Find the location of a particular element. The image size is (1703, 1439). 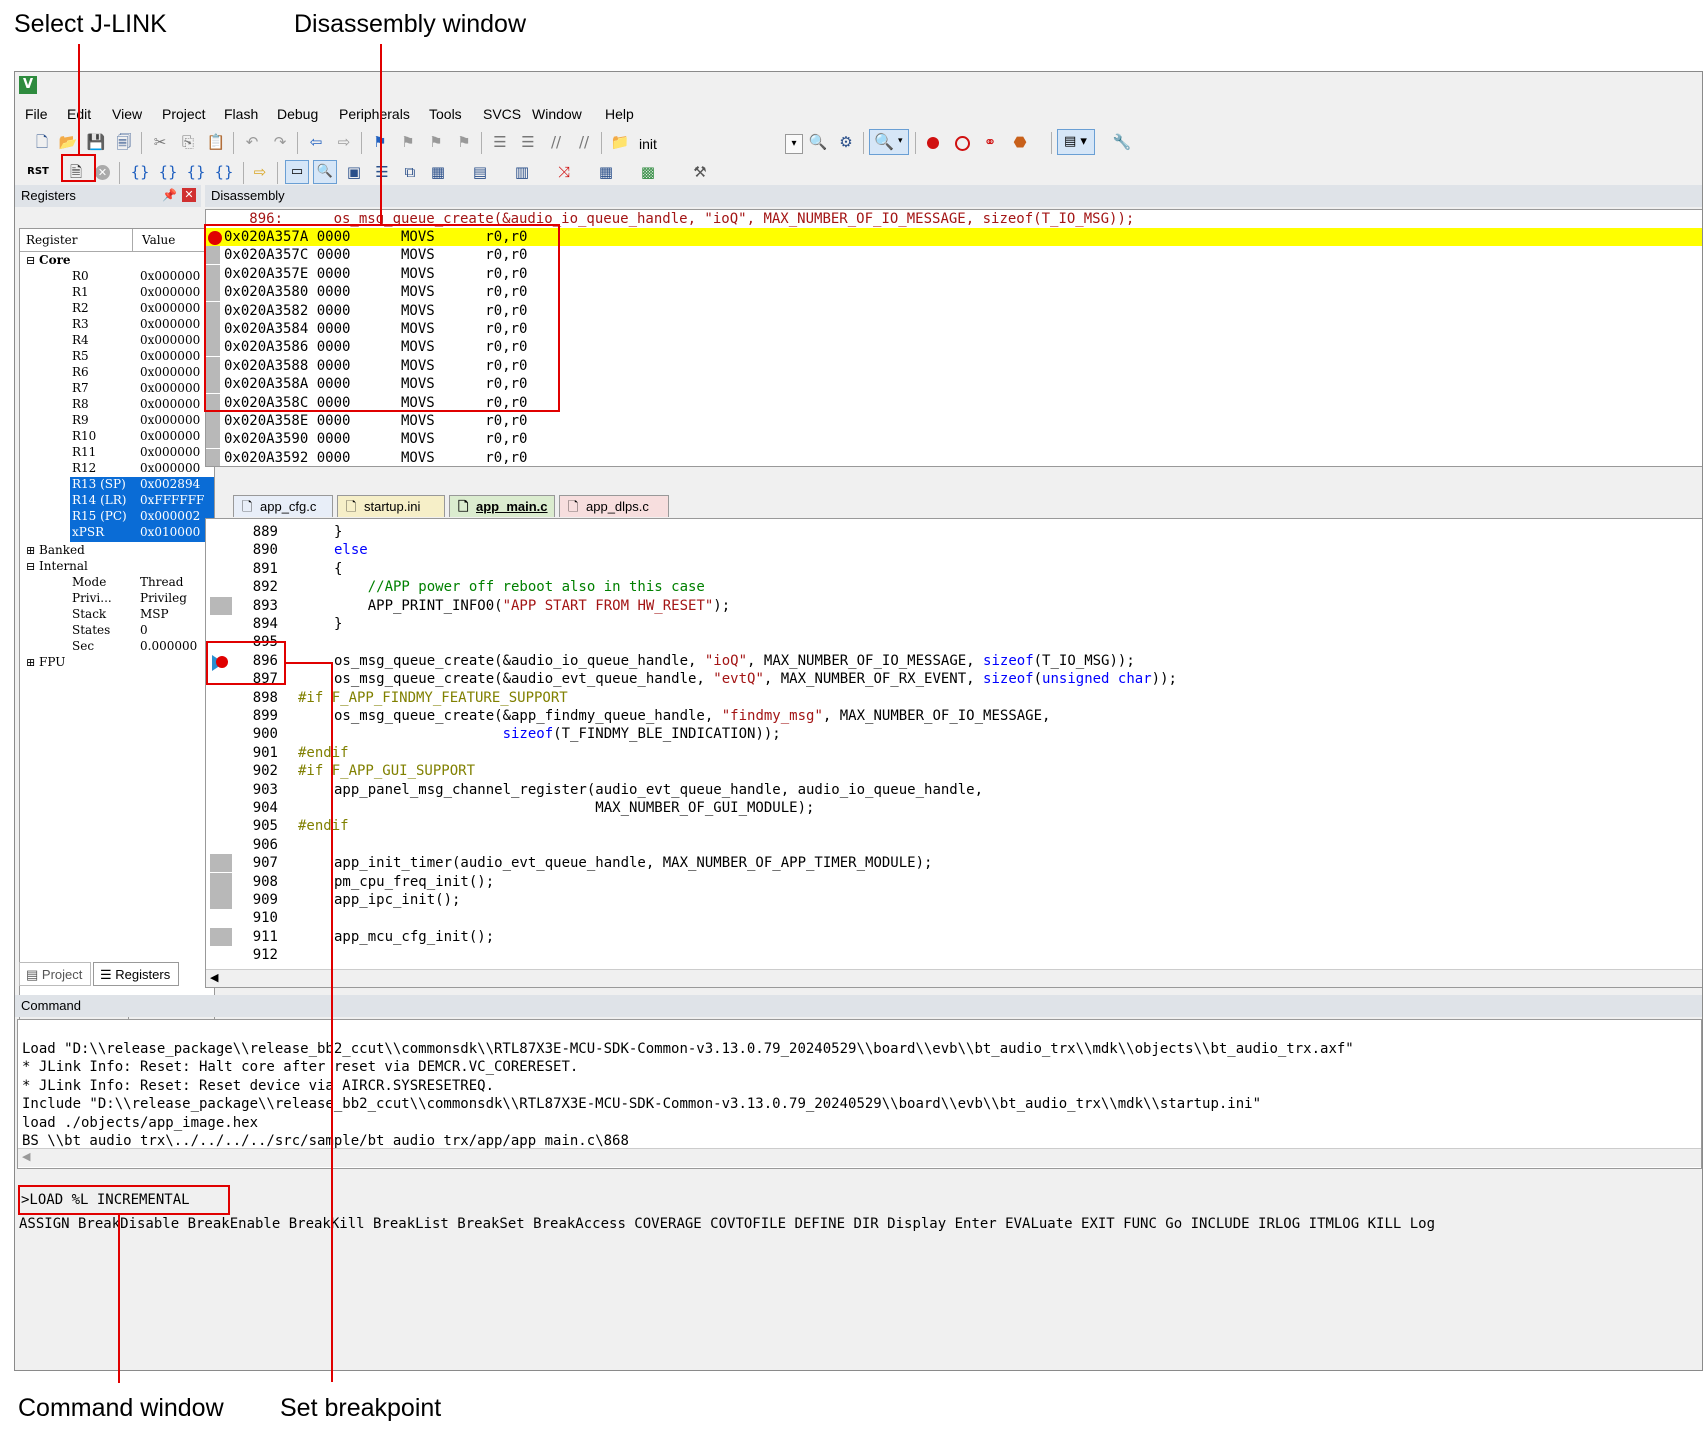

tree-fpu: ⊞ FPU is located at coordinates (45, 663).